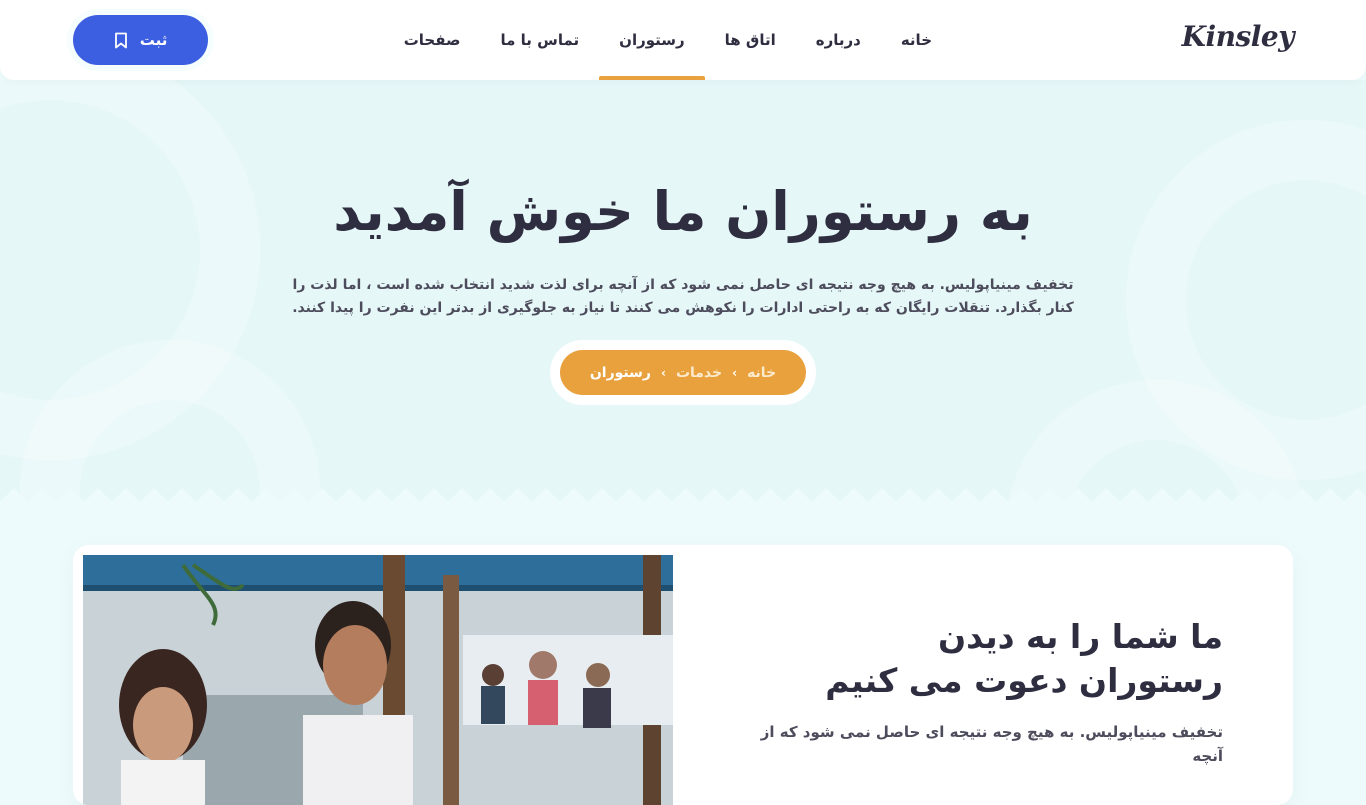 The height and width of the screenshot is (805, 1366). I want to click on site-logo: Kinsley, so click(1238, 36).